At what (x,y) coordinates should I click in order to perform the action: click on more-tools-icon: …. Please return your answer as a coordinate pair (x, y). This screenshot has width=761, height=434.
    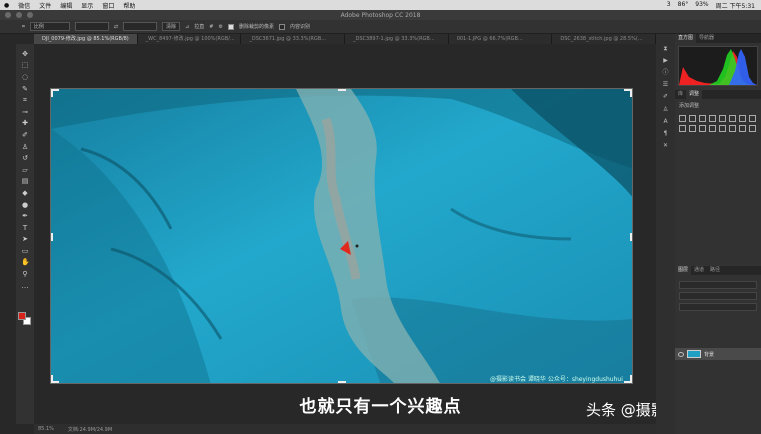
    Looking at the image, I should click on (25, 286).